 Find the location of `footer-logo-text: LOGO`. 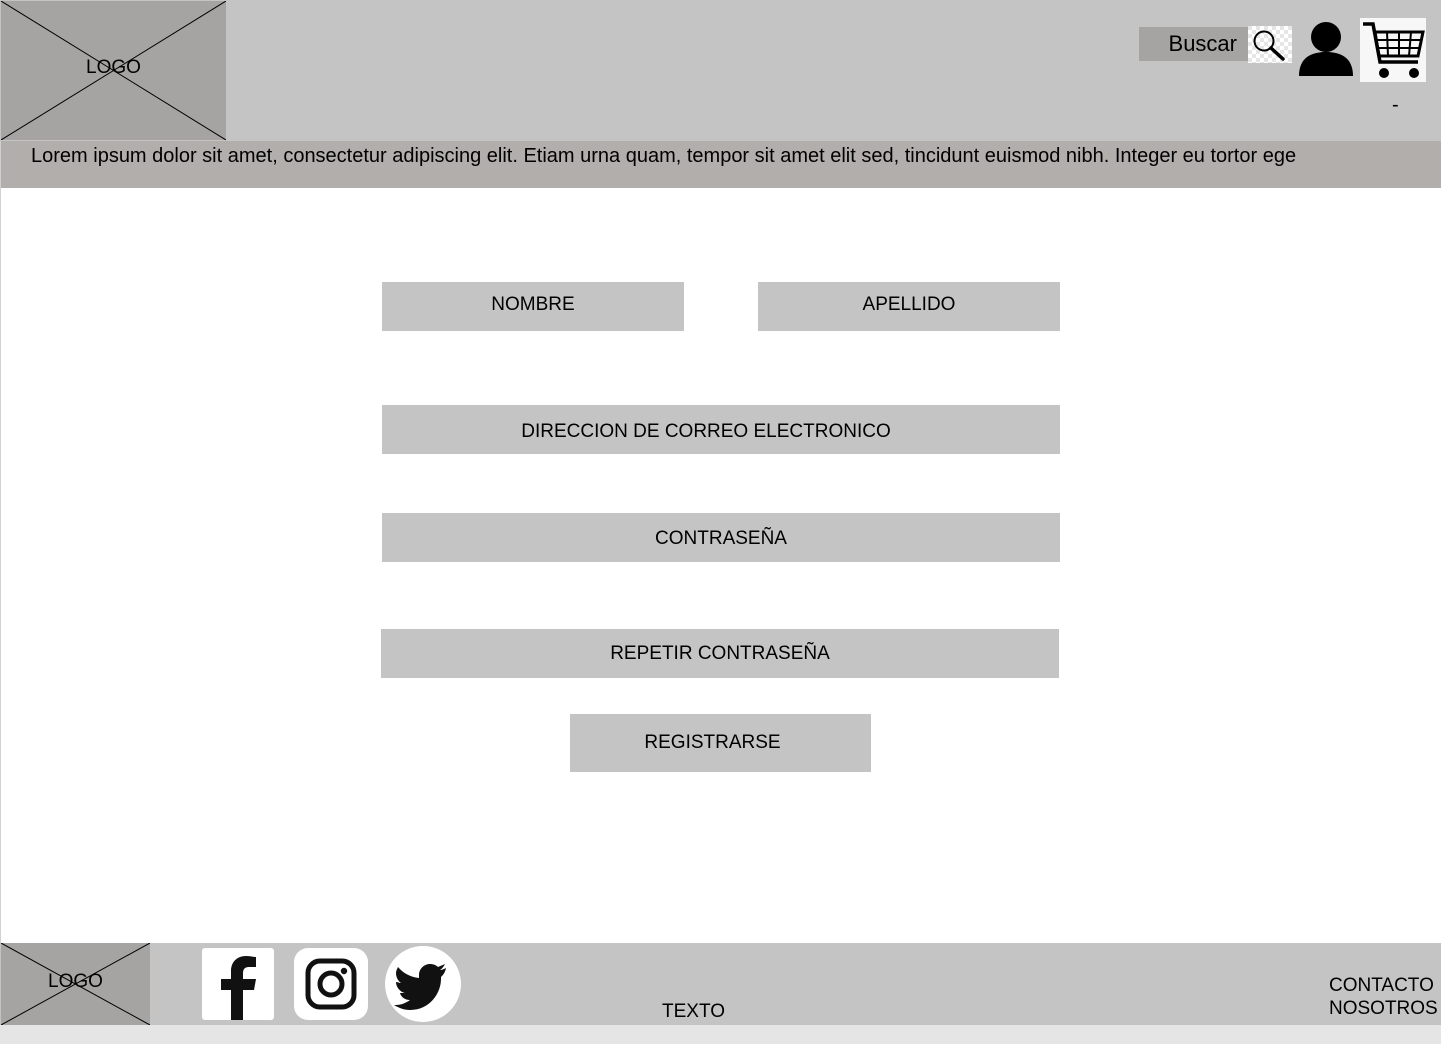

footer-logo-text: LOGO is located at coordinates (75, 981).